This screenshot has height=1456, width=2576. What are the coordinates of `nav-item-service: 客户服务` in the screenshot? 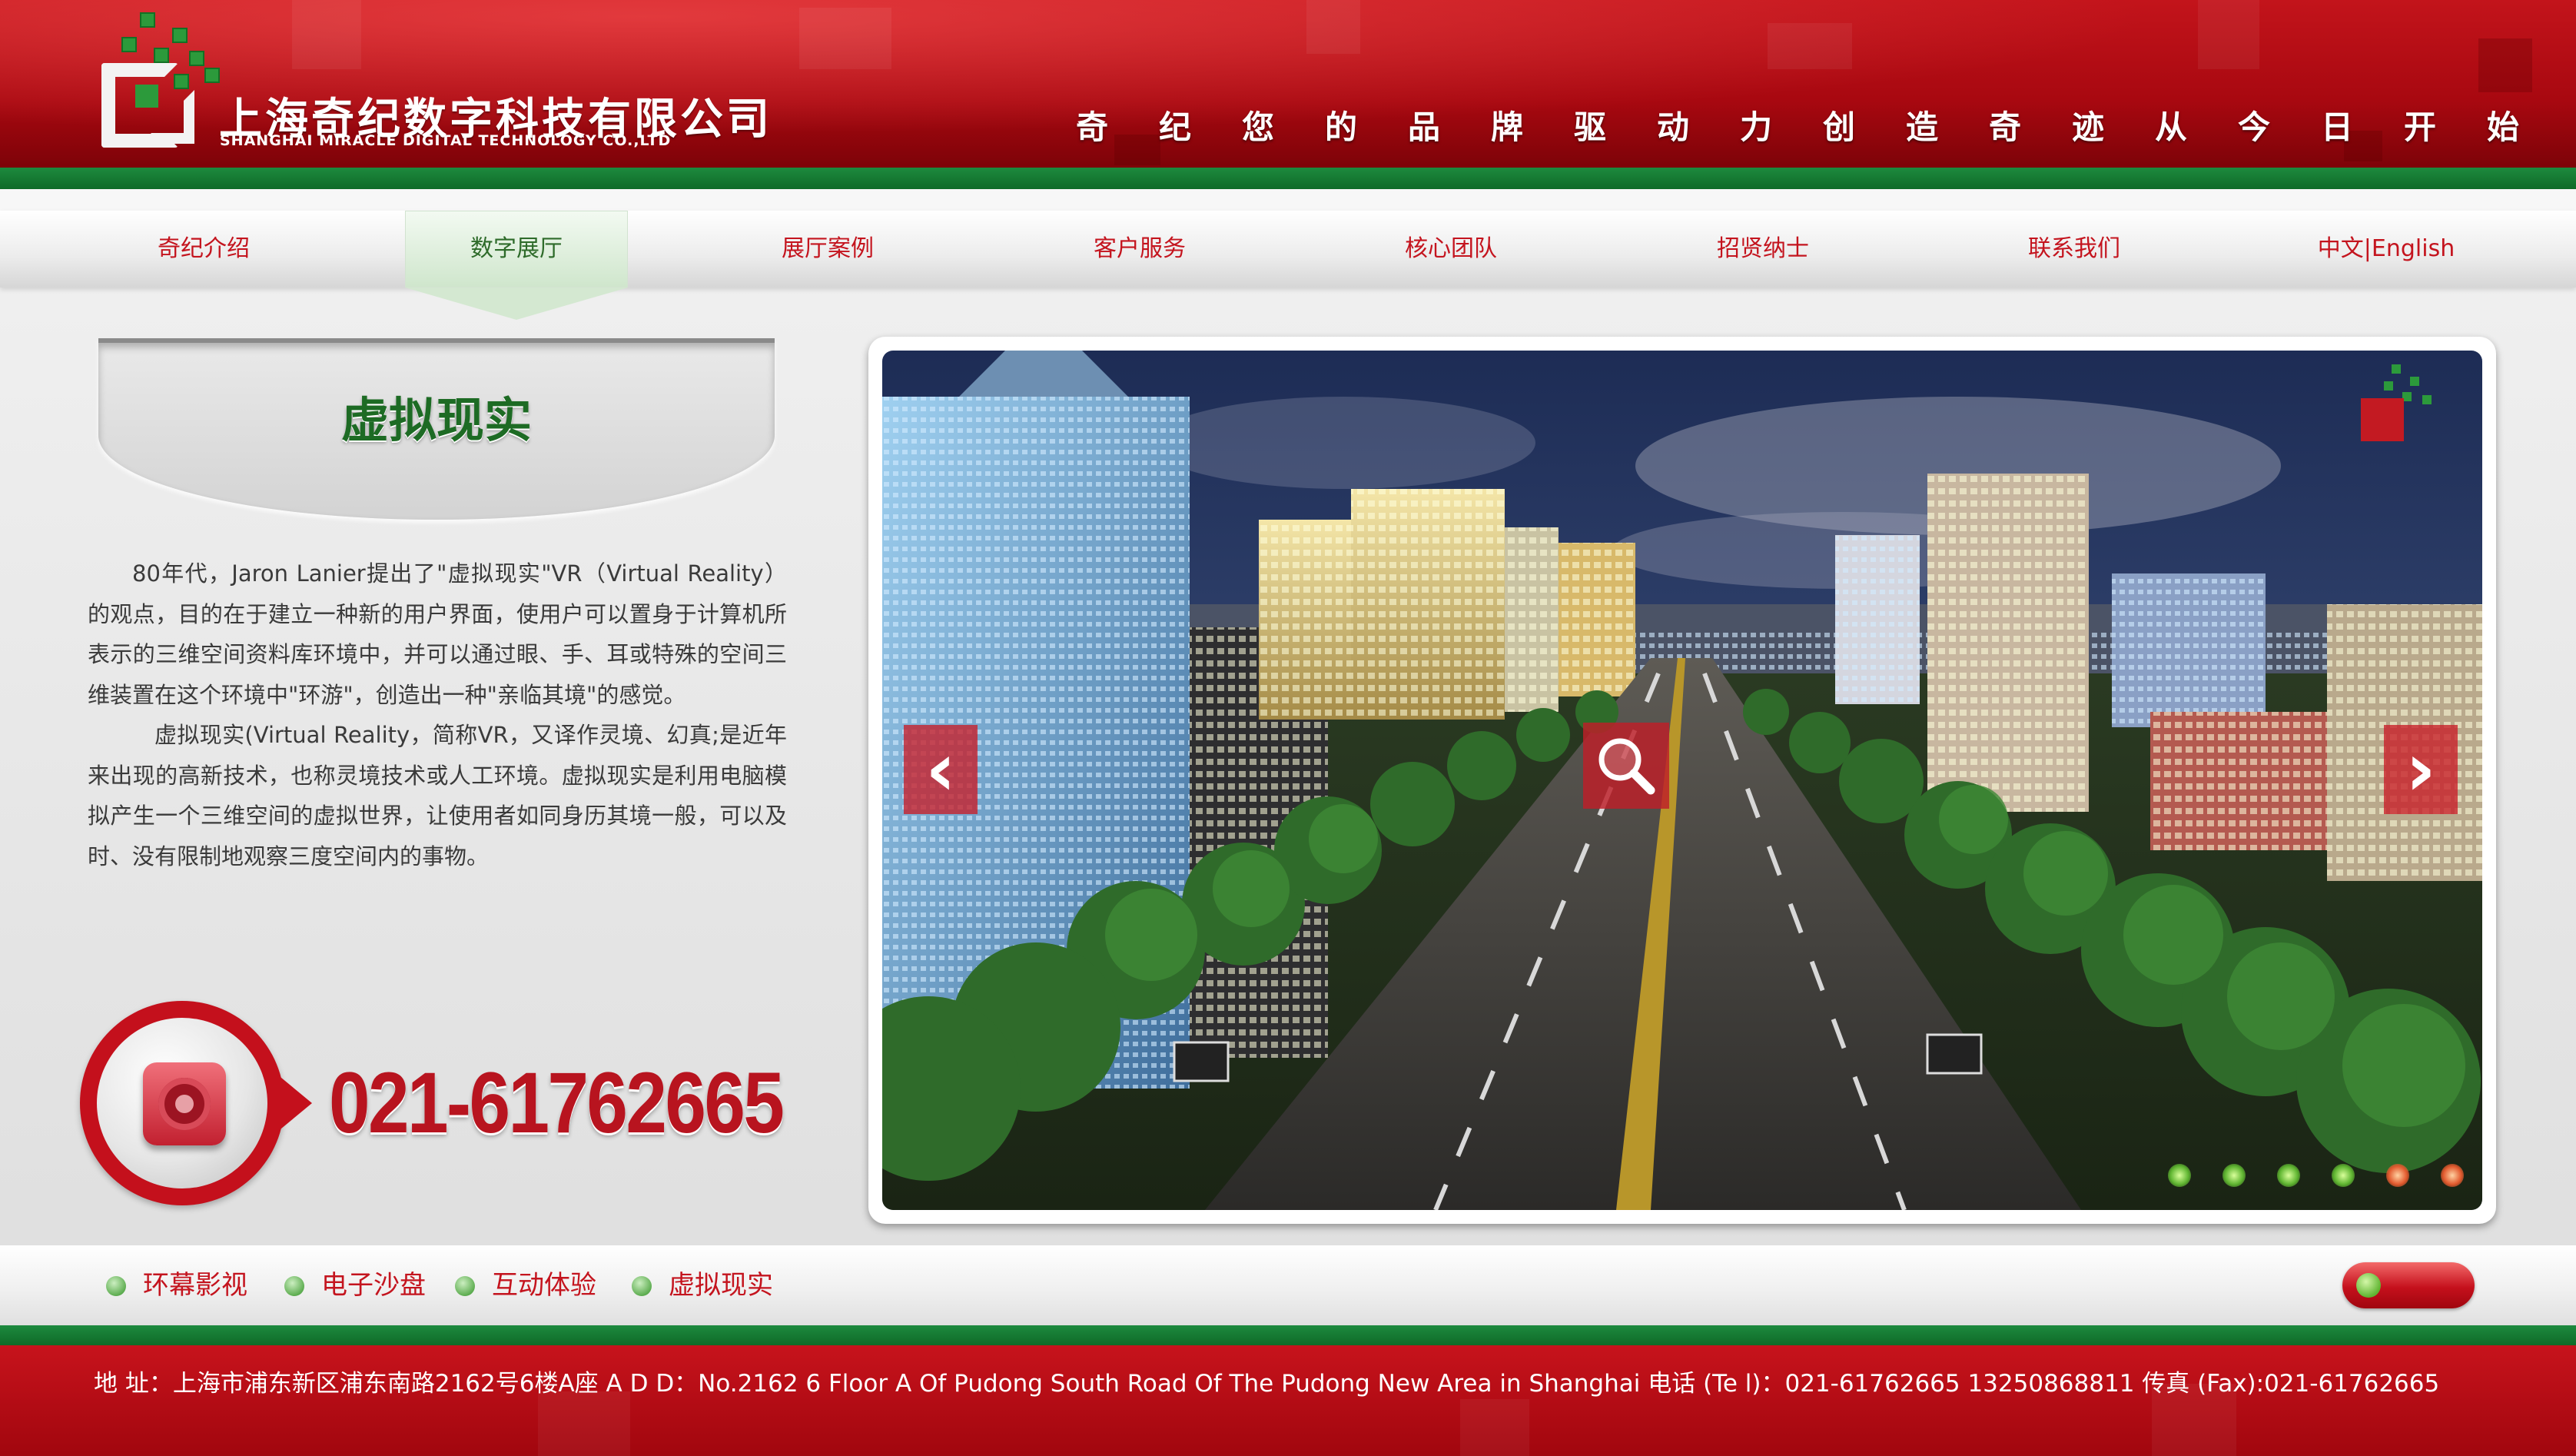 It's located at (1139, 249).